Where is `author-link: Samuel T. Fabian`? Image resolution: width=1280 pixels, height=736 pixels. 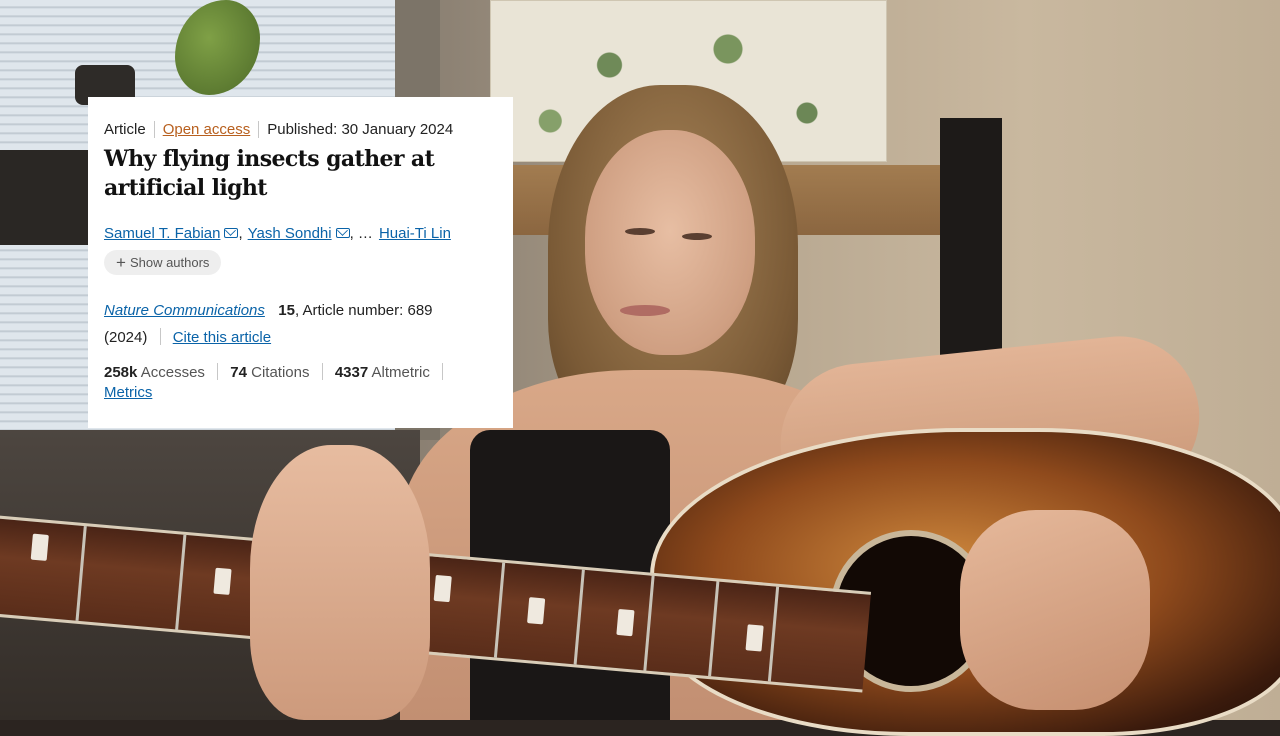
author-link: Samuel T. Fabian is located at coordinates (162, 233).